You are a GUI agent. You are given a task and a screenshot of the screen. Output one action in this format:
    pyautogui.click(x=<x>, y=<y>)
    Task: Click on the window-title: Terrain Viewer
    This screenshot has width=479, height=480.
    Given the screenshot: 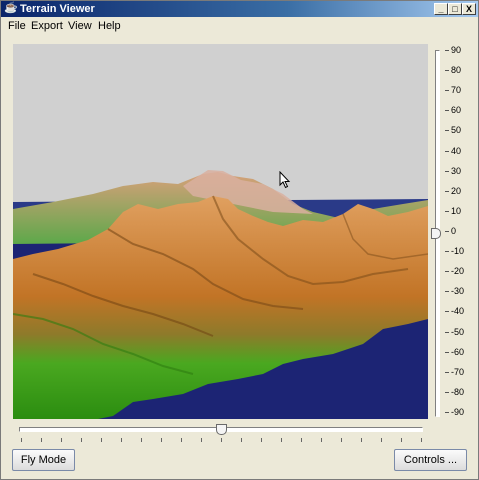 What is the action you would take?
    pyautogui.click(x=57, y=9)
    